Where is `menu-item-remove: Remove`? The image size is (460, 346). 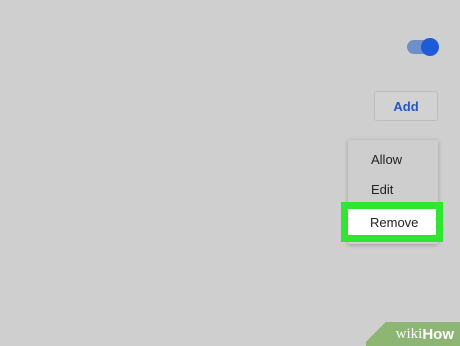
menu-item-remove: Remove is located at coordinates (392, 222).